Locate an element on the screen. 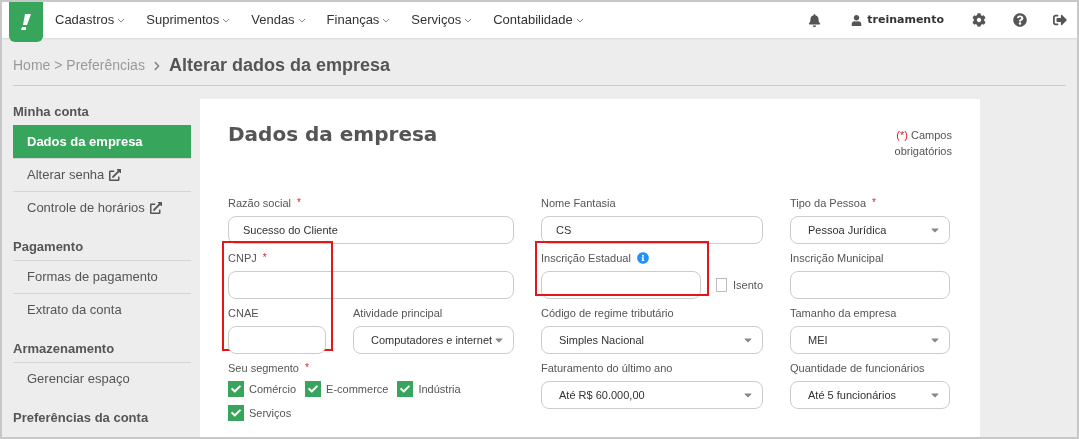 The height and width of the screenshot is (439, 1079). menu-item: Serviços is located at coordinates (442, 20).